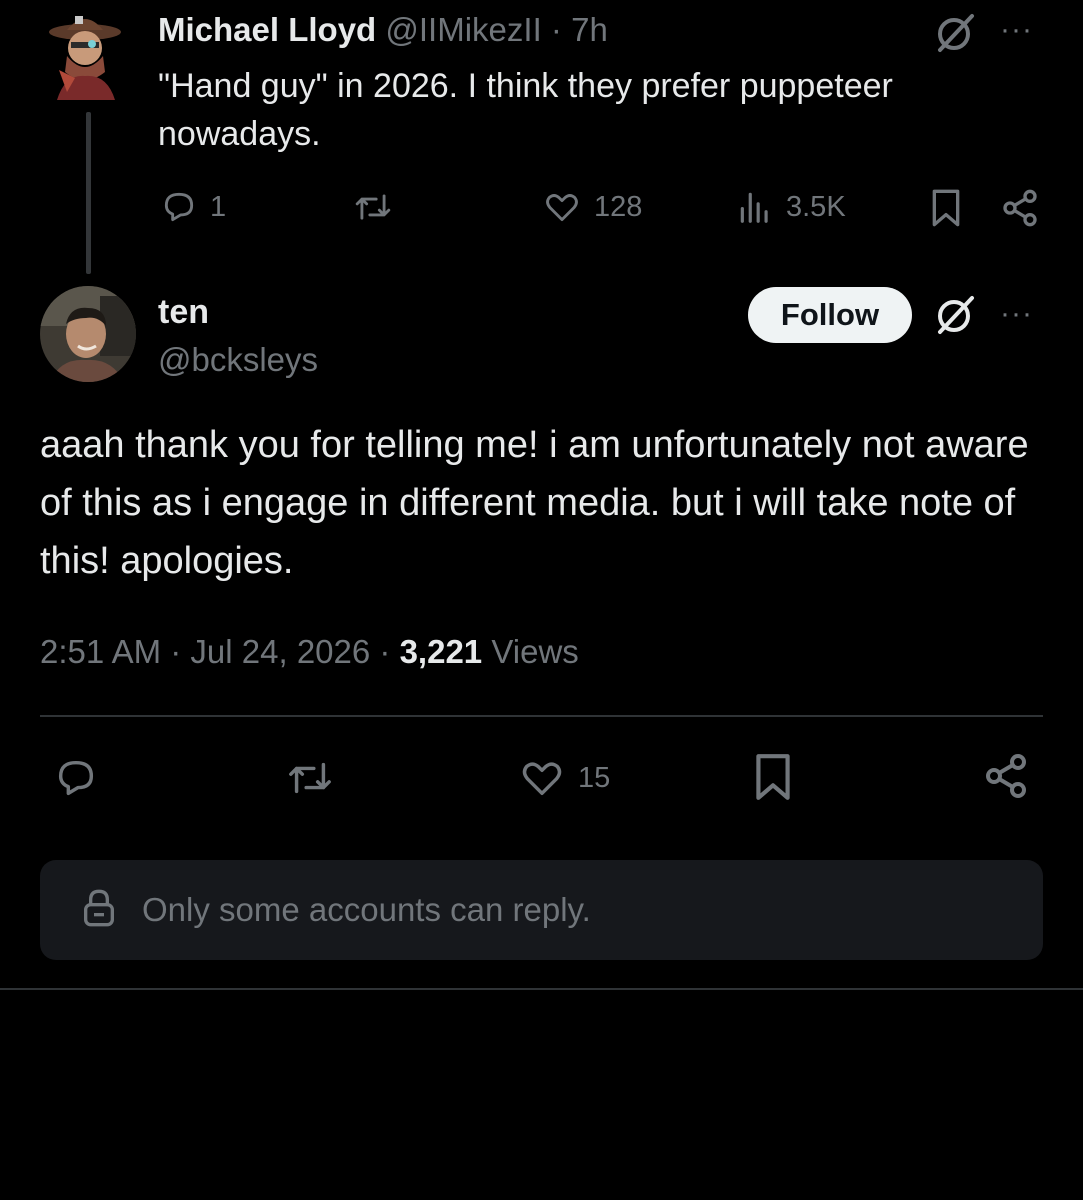  Describe the element at coordinates (830, 315) in the screenshot. I see `follow-button: Follow` at that location.